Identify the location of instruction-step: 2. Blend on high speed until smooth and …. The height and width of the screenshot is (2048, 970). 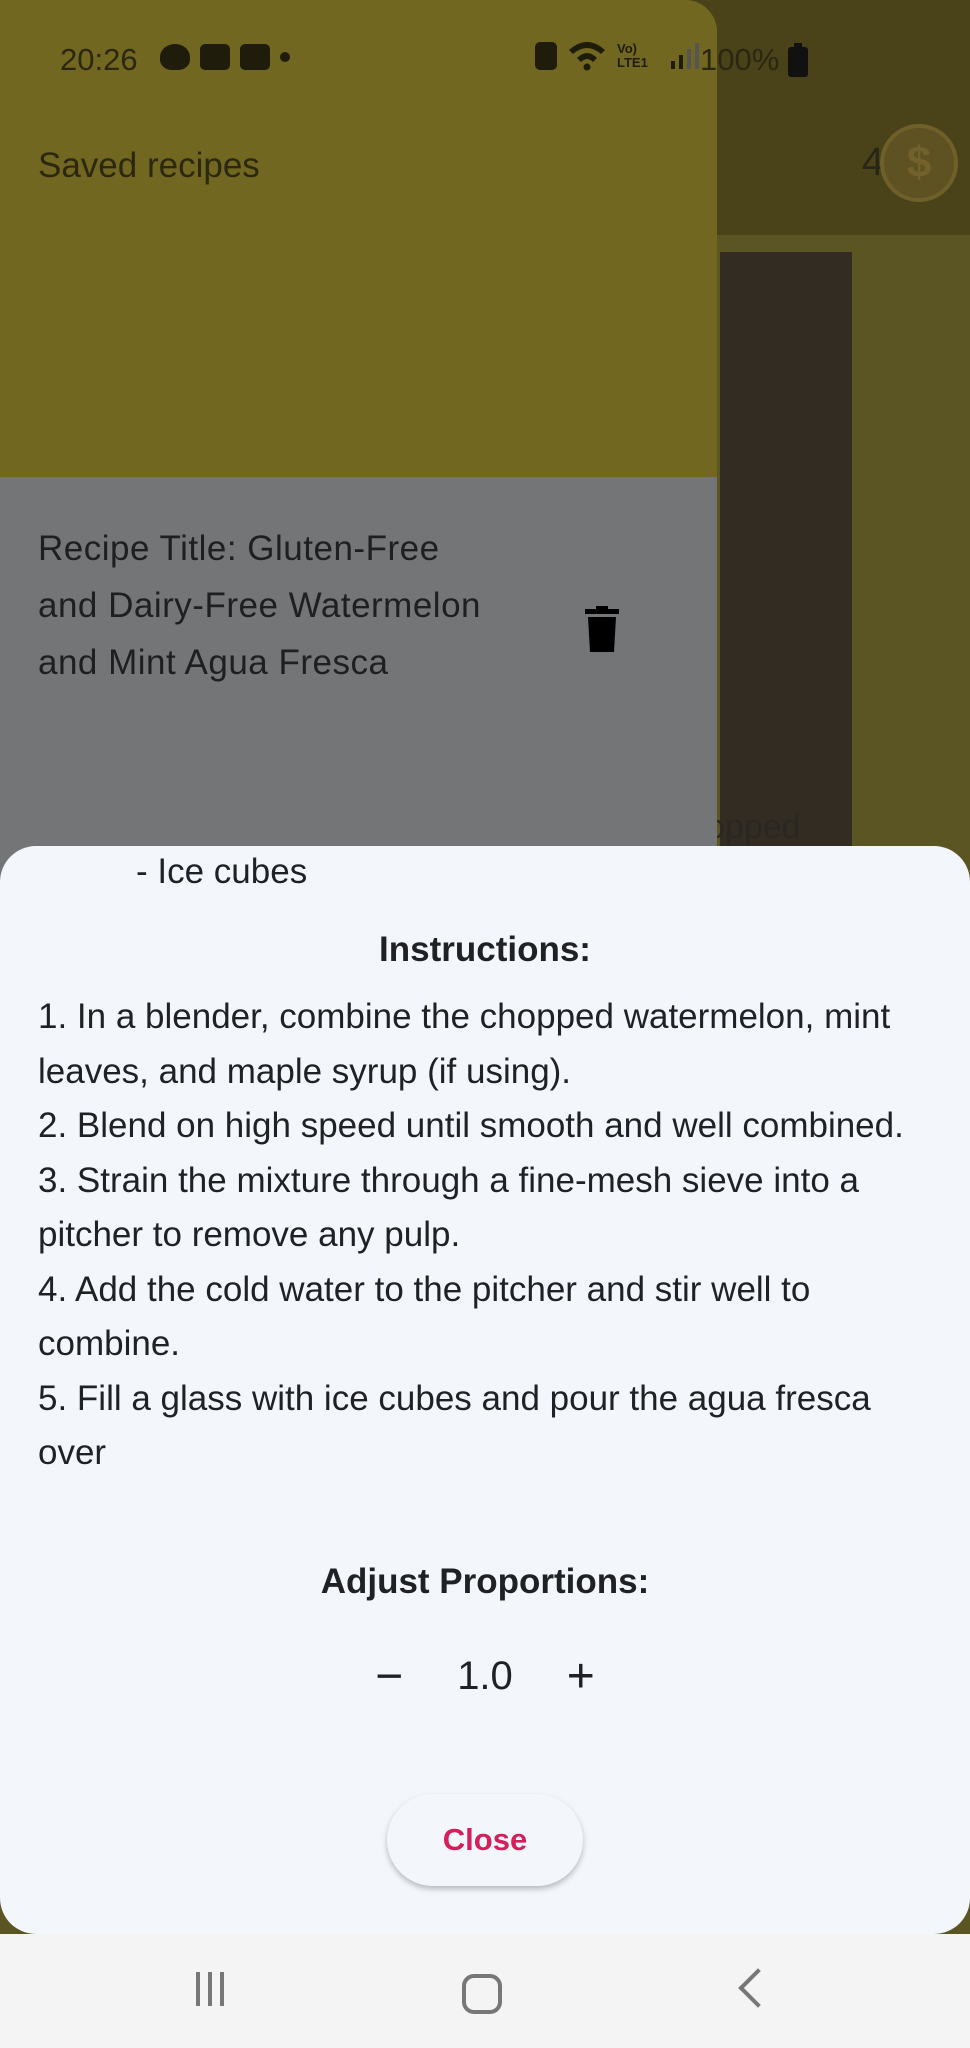
(471, 1125).